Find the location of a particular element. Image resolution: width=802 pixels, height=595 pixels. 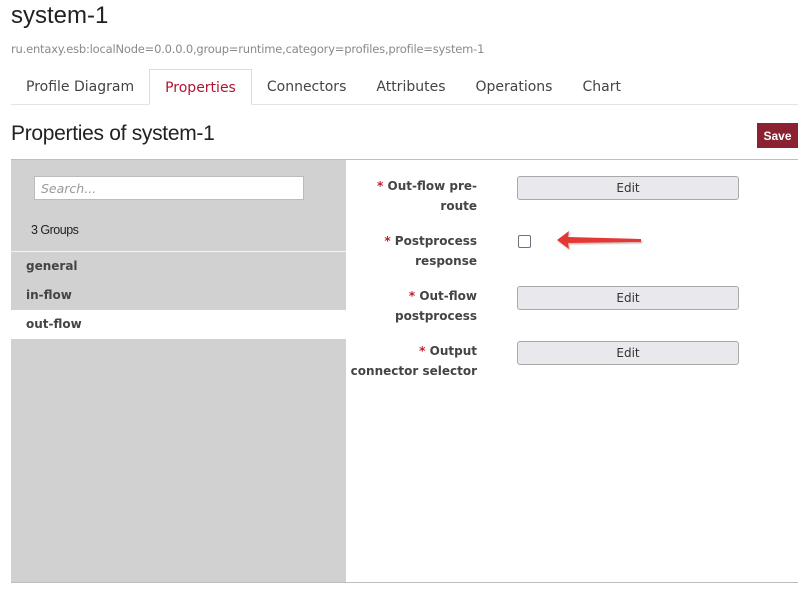

profile-title: system-1 is located at coordinates (60, 15).